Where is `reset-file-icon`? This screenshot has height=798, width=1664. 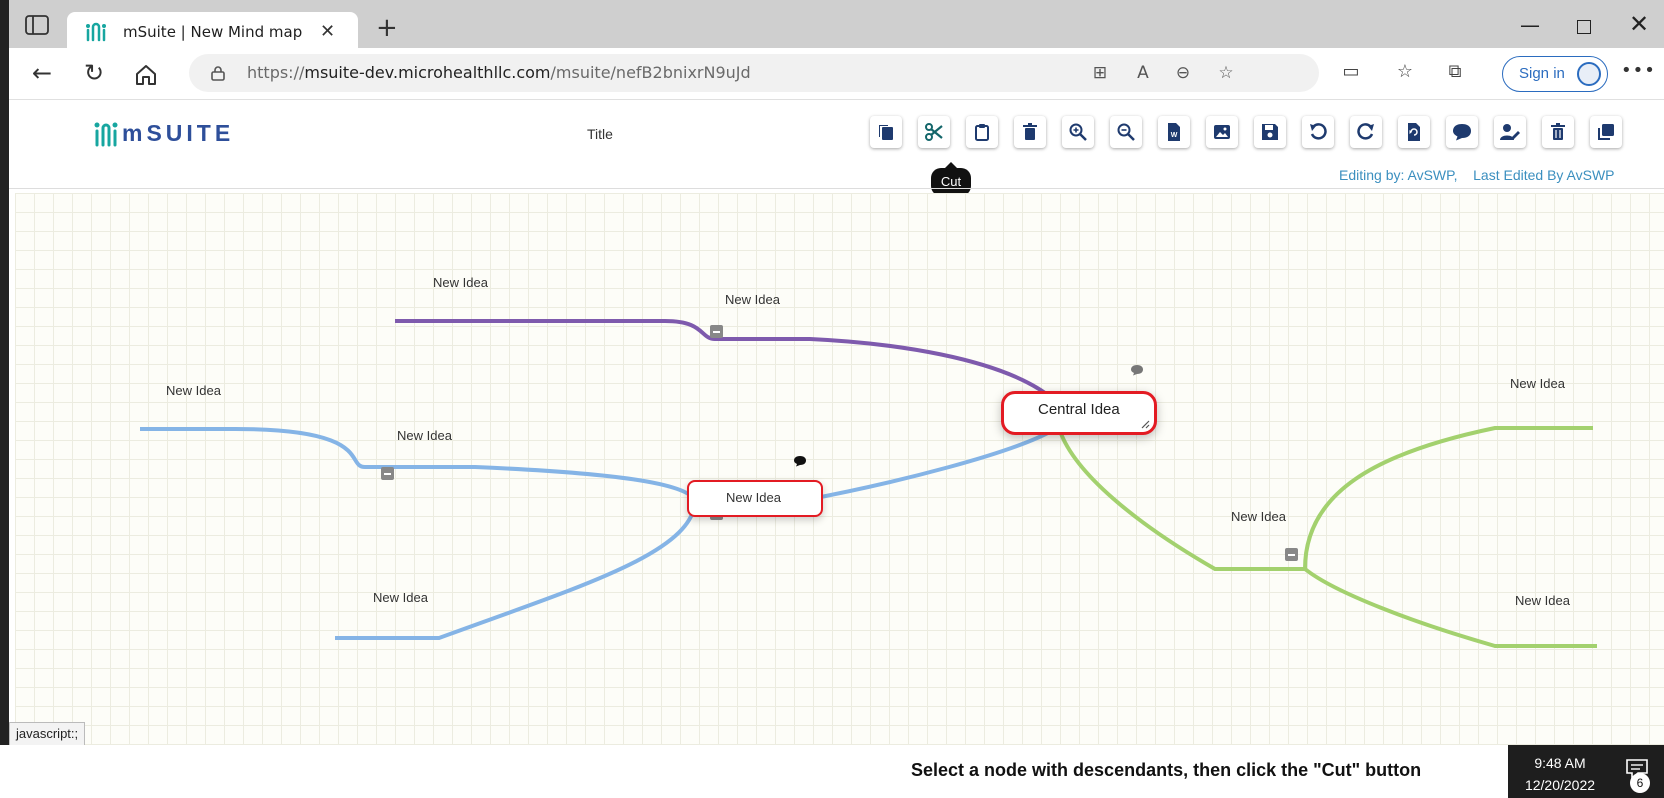
reset-file-icon is located at coordinates (1414, 132).